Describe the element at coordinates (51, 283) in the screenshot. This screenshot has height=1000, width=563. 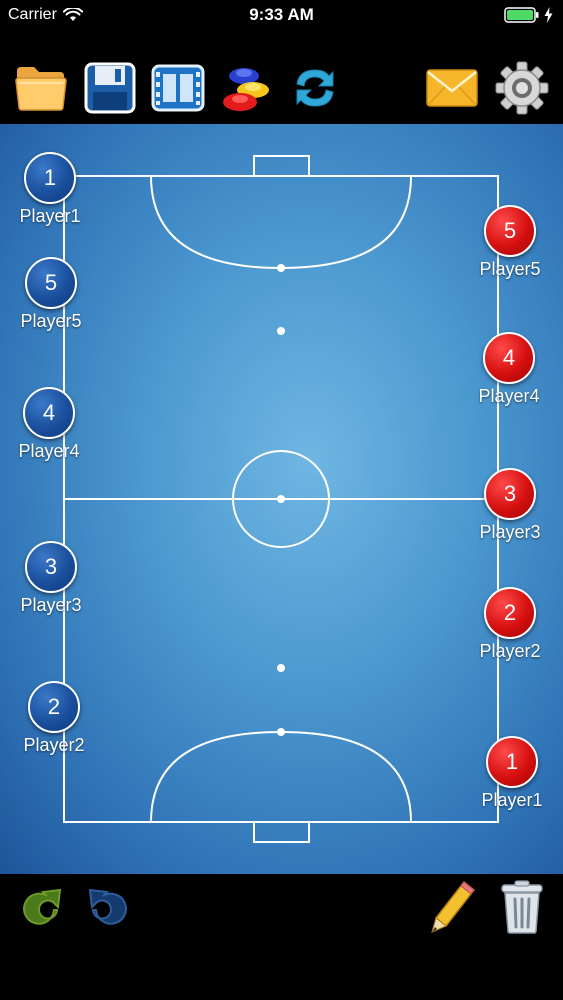
I see `blue-player-number: 5` at that location.